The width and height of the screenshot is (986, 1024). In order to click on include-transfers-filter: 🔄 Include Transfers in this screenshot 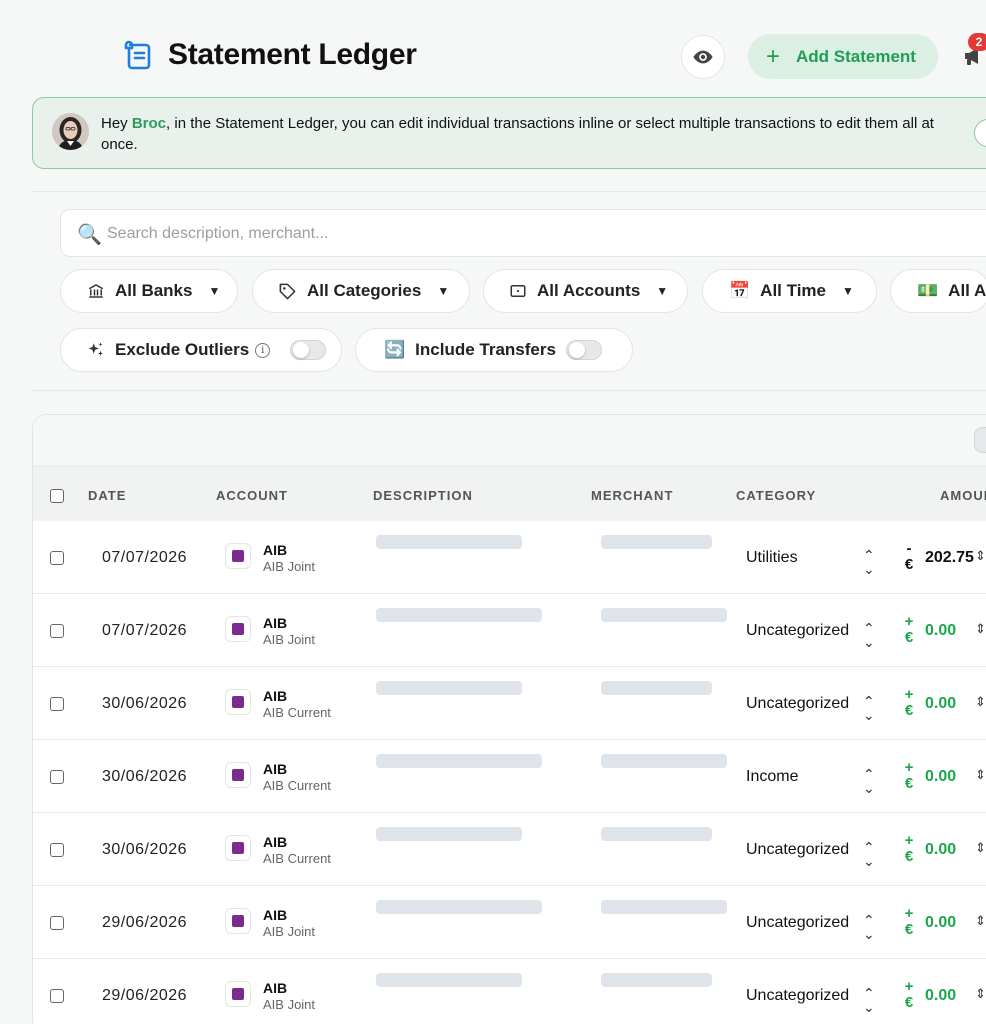, I will do `click(494, 350)`.